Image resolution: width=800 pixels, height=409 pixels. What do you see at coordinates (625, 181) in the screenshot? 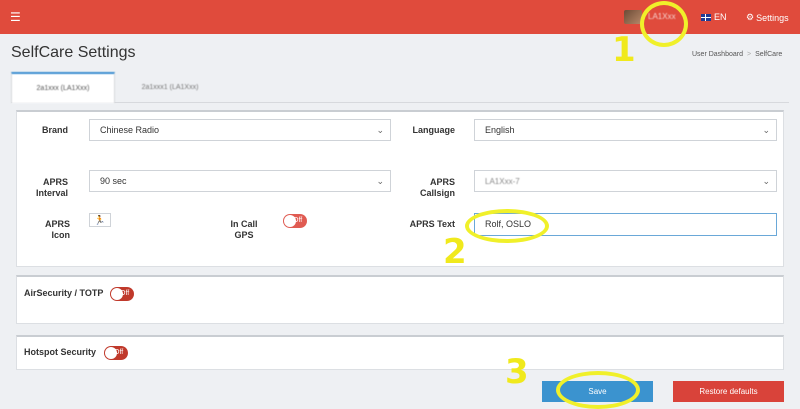
I see `aprs-callsign-select: LA1Xxx-7 ⌄` at bounding box center [625, 181].